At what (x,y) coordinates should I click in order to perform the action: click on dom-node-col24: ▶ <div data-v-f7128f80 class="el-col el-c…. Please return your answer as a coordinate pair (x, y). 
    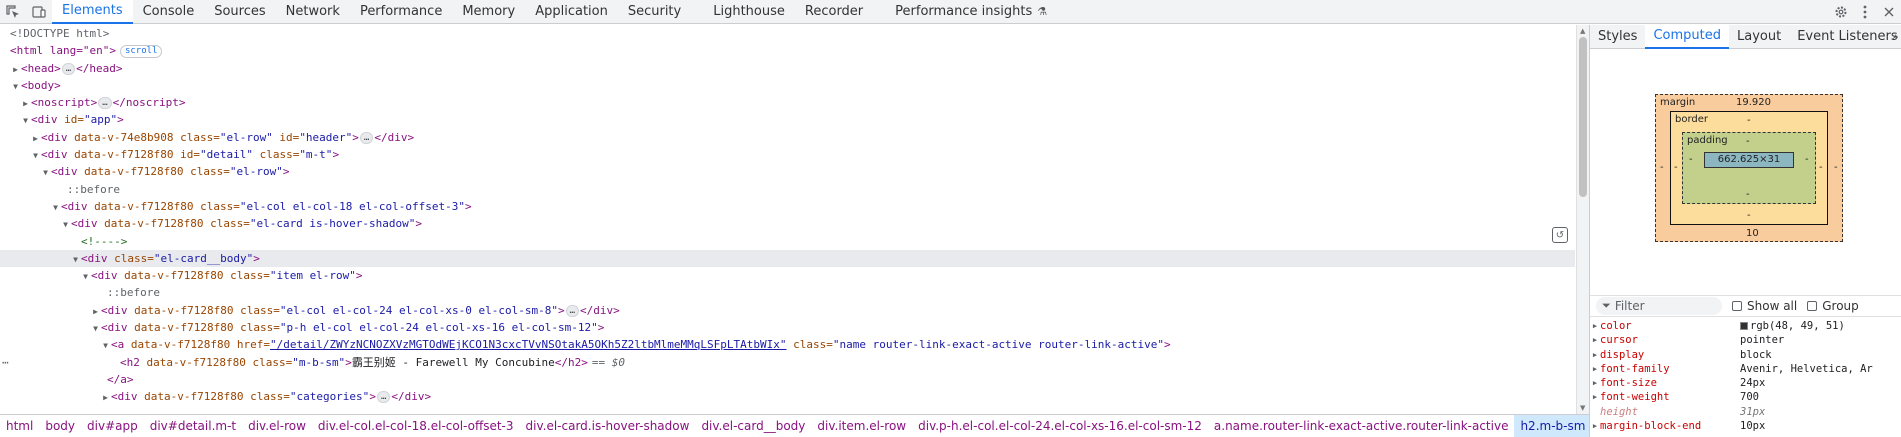
    Looking at the image, I should click on (787, 310).